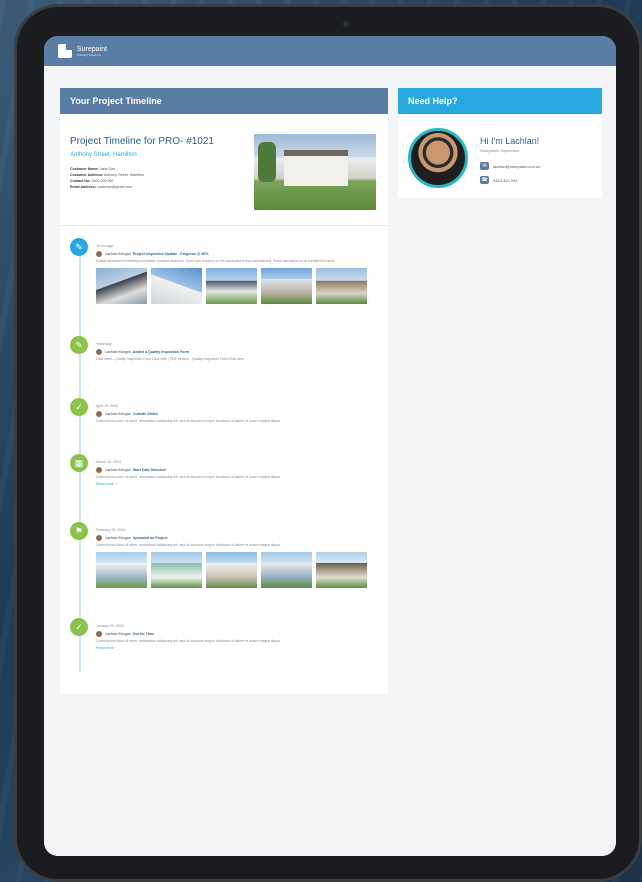 The width and height of the screenshot is (642, 882). What do you see at coordinates (236, 538) in the screenshot?
I see `event-header: Lachlan Morgan Uploaded an Project` at bounding box center [236, 538].